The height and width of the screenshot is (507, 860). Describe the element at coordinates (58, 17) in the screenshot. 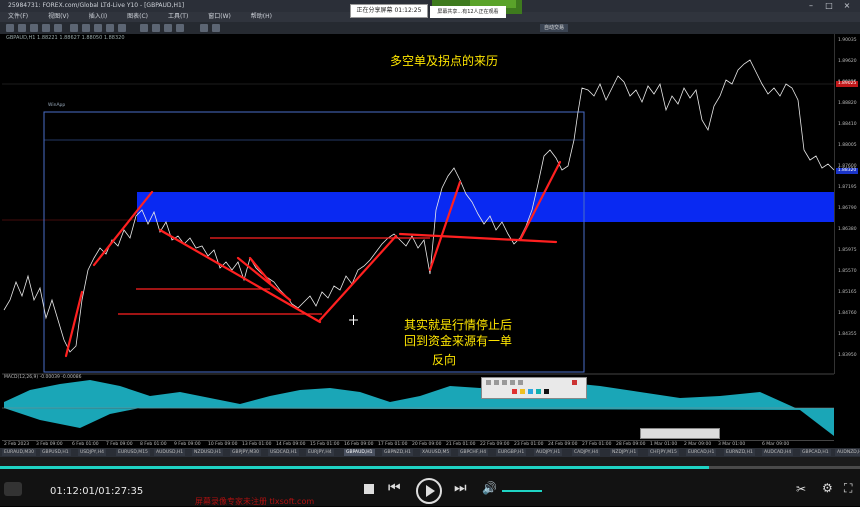

I see `menu-view: 视图(V)` at that location.